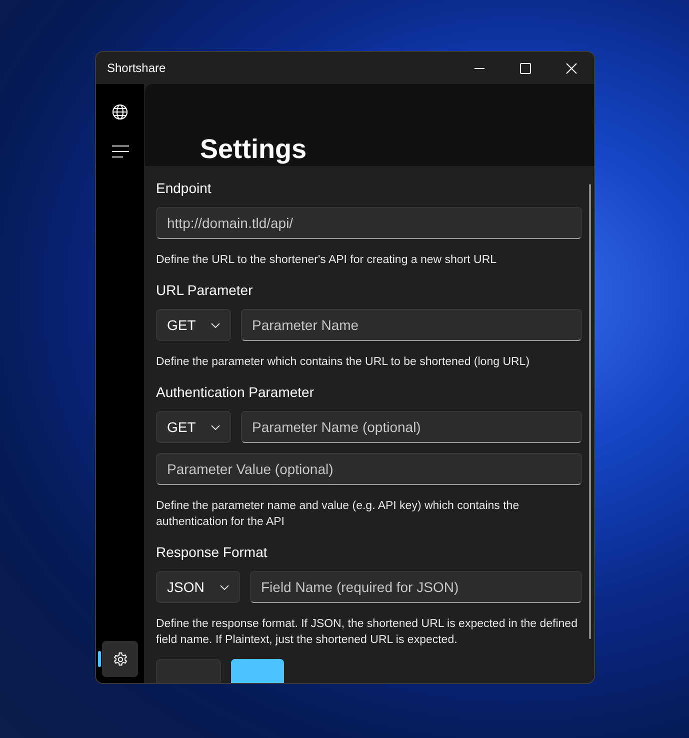 This screenshot has width=689, height=738. What do you see at coordinates (411, 427) in the screenshot?
I see `input-field: Parameter Name (optional)` at bounding box center [411, 427].